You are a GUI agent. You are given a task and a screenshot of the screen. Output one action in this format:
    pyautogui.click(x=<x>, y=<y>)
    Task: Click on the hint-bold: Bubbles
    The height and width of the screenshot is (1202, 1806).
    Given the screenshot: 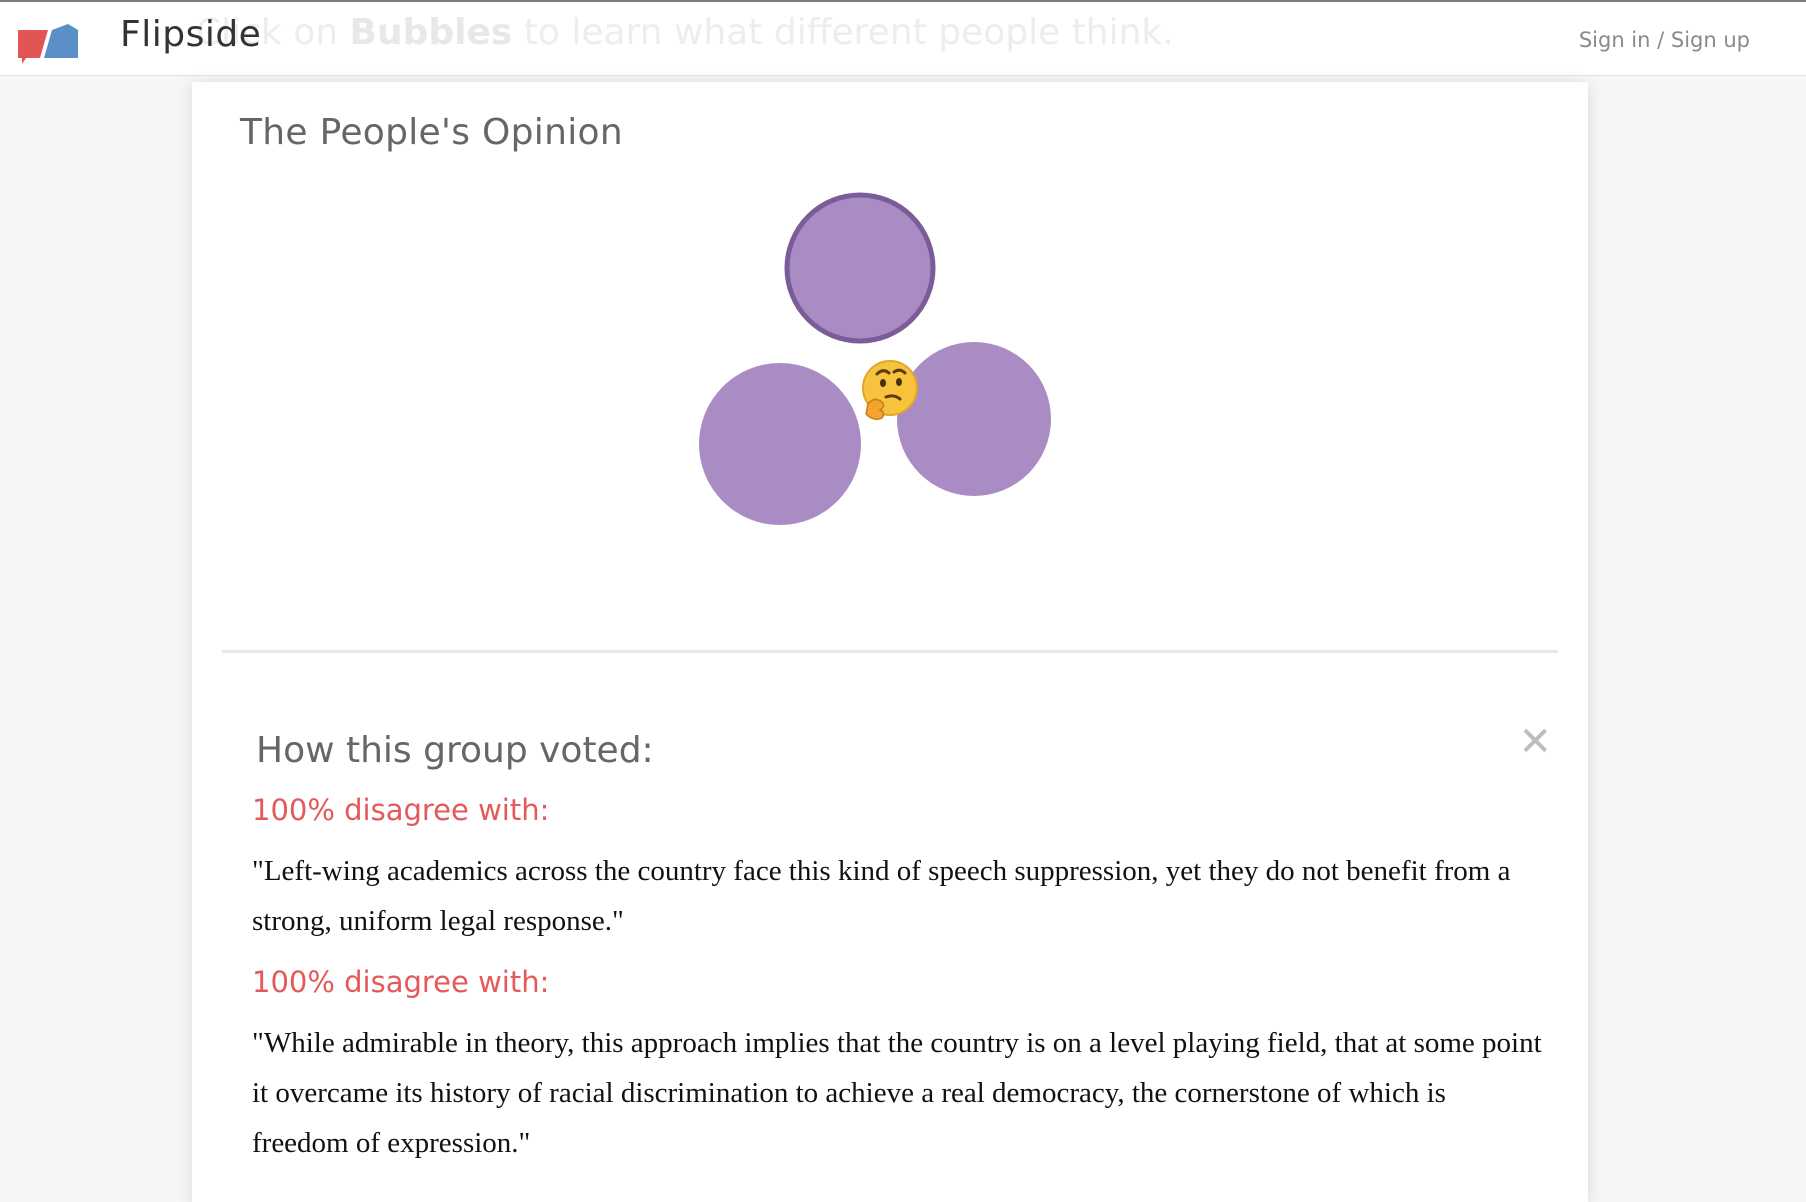 What is the action you would take?
    pyautogui.click(x=431, y=32)
    